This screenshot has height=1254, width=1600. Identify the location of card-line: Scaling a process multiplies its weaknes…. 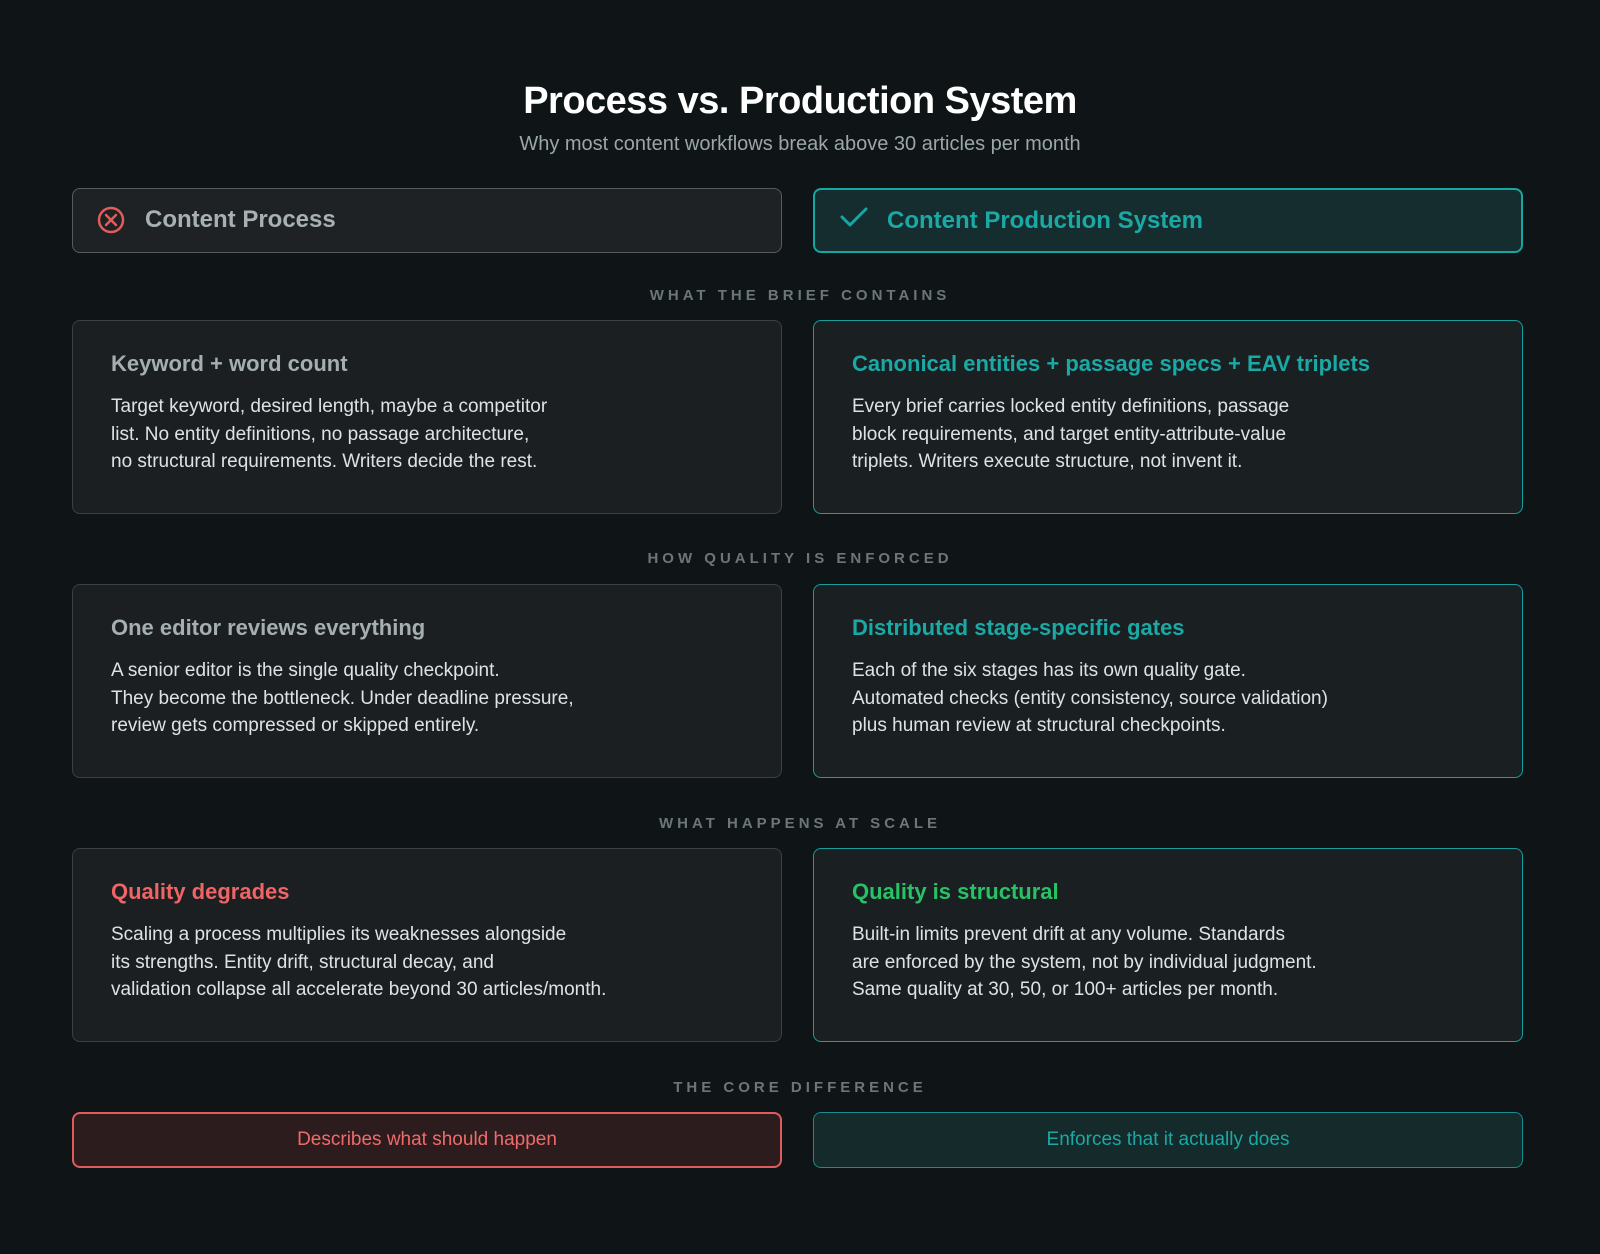
(339, 934).